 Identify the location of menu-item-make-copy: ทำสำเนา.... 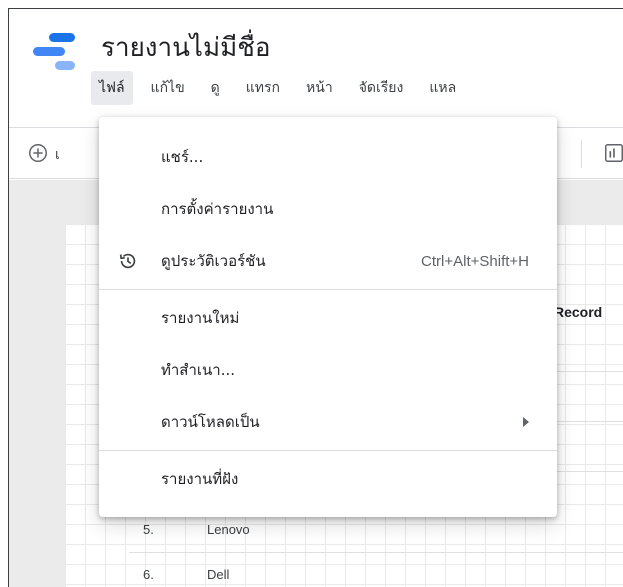
(328, 370).